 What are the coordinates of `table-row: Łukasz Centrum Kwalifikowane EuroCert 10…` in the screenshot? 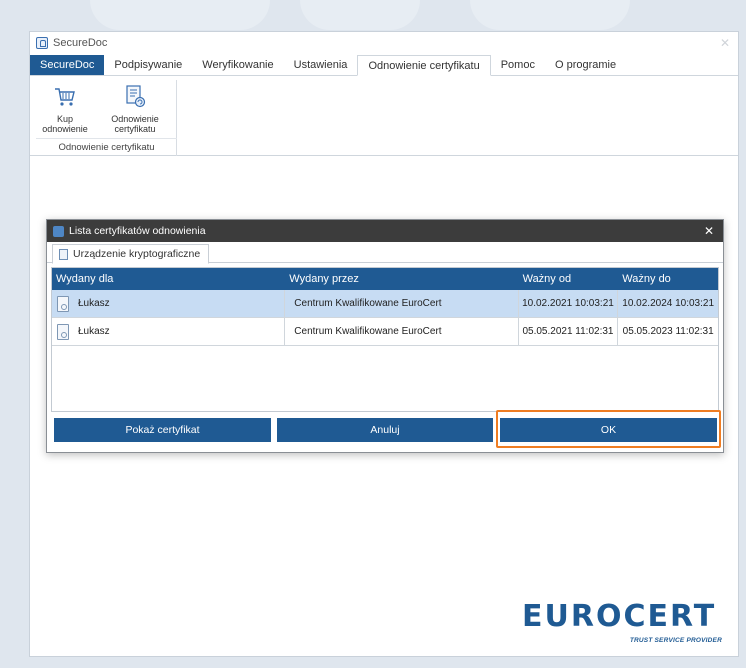 It's located at (385, 304).